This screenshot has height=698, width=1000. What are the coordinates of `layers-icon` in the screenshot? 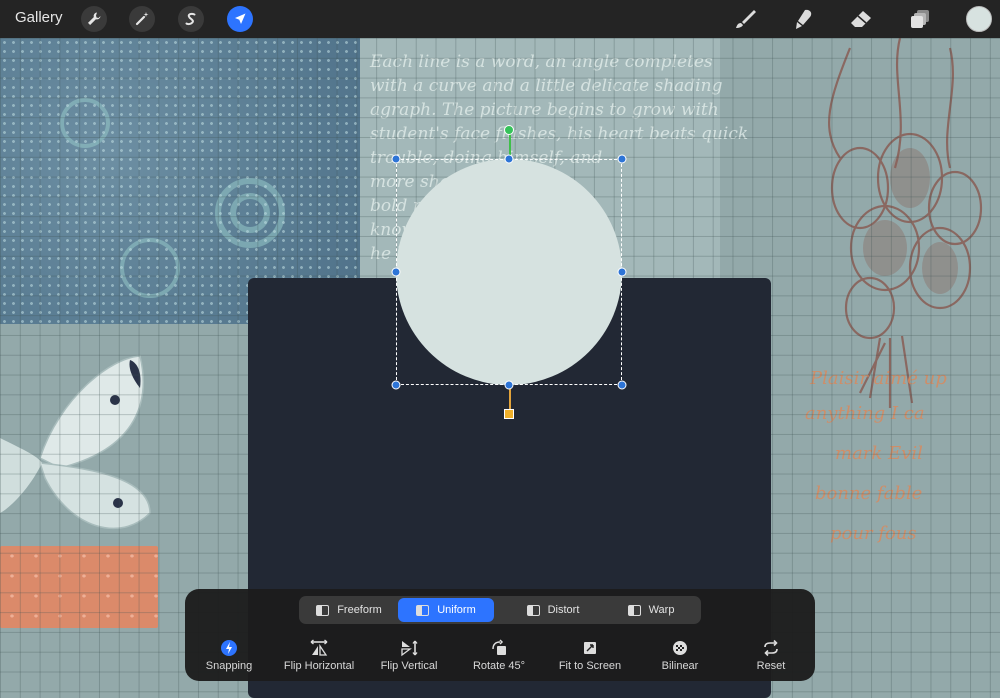 It's located at (920, 19).